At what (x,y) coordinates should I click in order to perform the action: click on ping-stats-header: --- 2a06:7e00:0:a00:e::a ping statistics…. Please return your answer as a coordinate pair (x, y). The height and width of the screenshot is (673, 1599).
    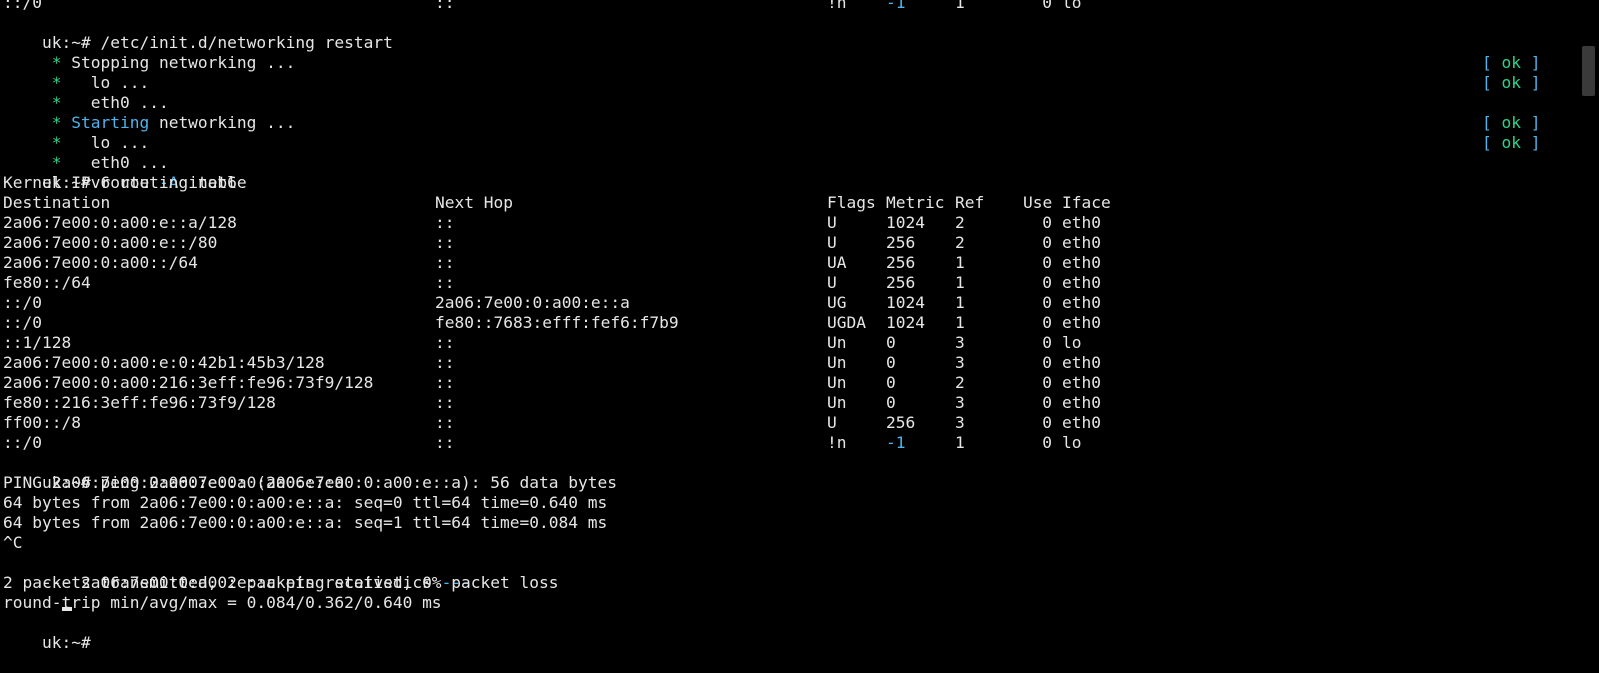
    Looking at the image, I should click on (237, 572).